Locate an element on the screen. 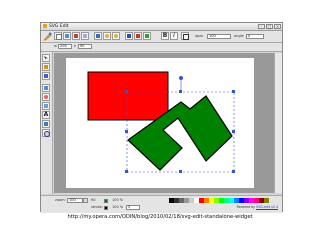 This screenshot has height=240, width=320. vertical-ruler is located at coordinates (278, 123).